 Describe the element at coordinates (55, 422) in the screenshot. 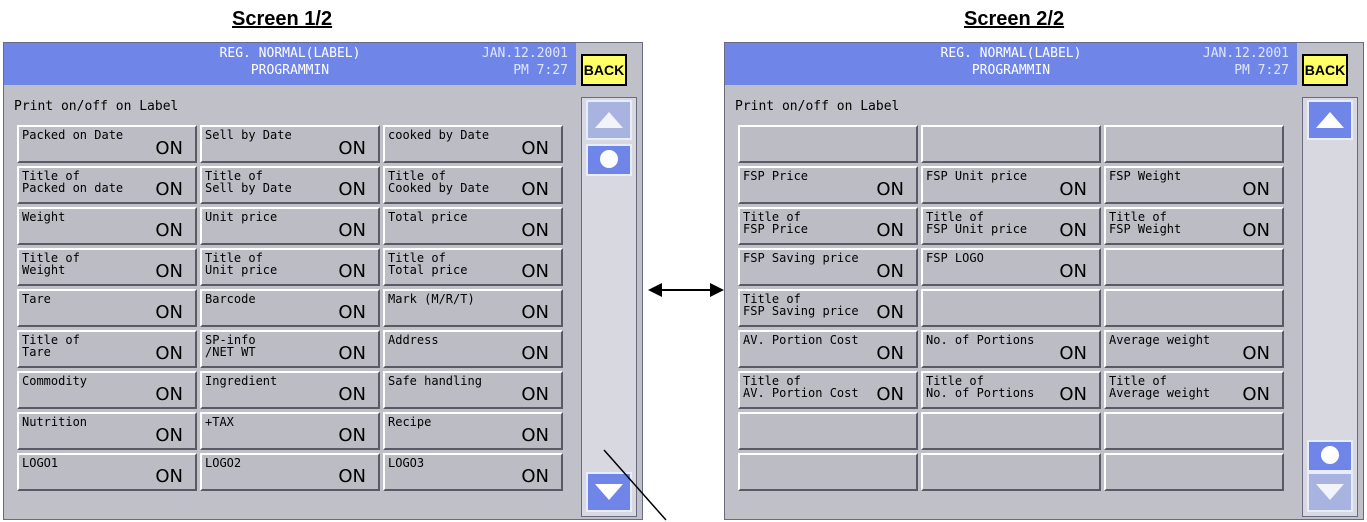

I see `toggle-label: Nutrition` at that location.